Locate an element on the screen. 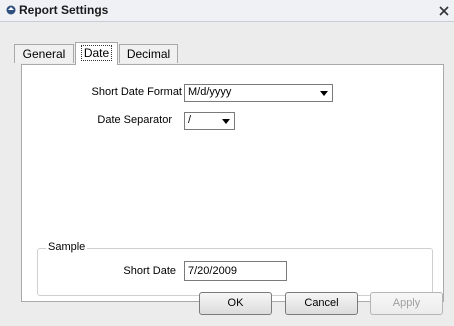  sample-group-title: Sample is located at coordinates (67, 247).